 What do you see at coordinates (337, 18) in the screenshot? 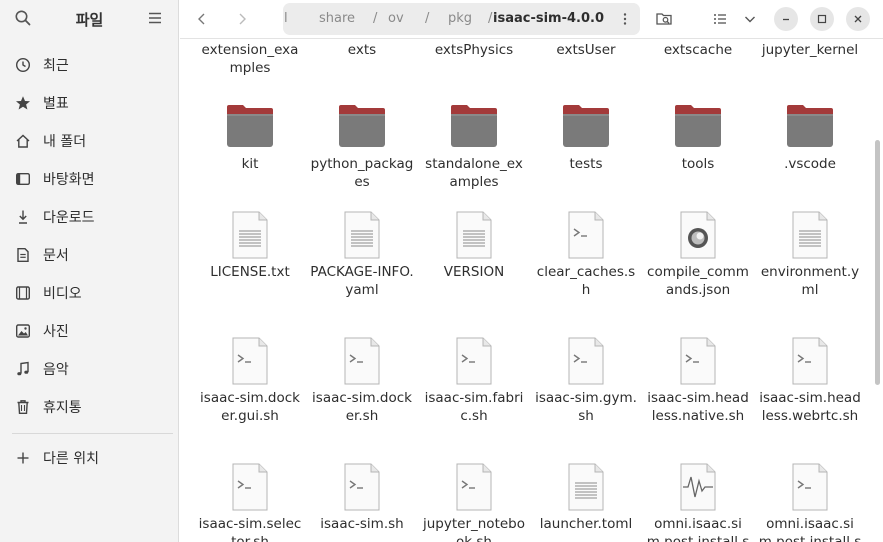
I see `path-segment: share` at bounding box center [337, 18].